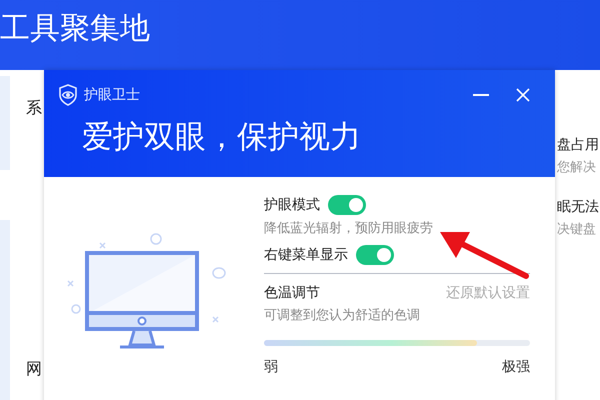  Describe the element at coordinates (306, 255) in the screenshot. I see `setting-label: 右键菜单显示` at that location.